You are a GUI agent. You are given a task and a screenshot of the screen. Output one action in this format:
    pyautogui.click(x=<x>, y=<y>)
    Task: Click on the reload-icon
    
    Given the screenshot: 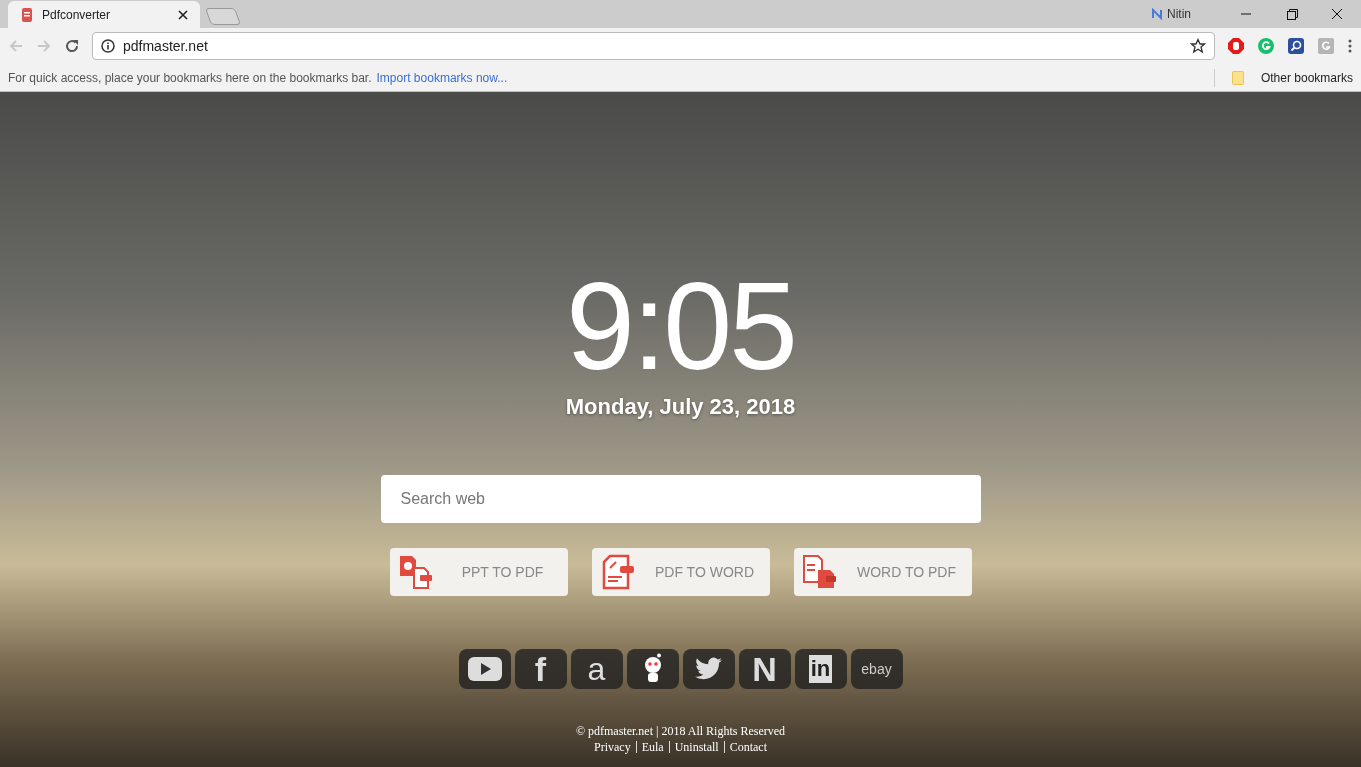 What is the action you would take?
    pyautogui.click(x=72, y=46)
    